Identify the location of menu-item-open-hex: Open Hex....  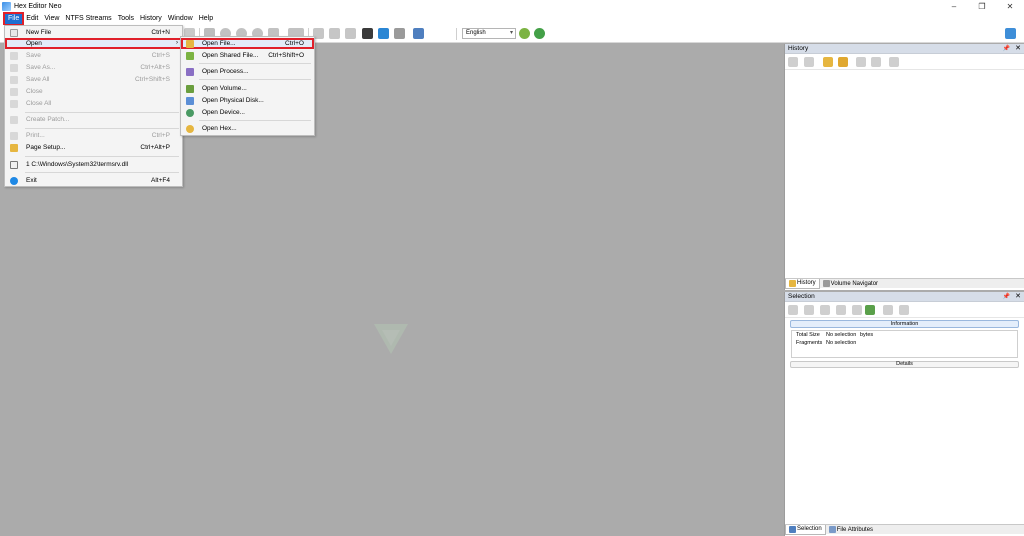
(247, 128).